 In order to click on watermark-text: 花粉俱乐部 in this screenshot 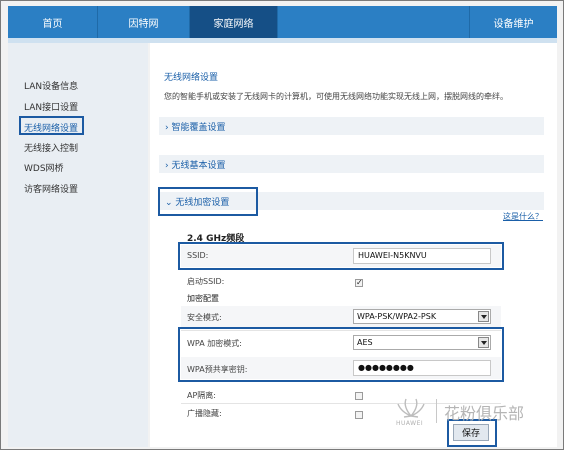, I will do `click(484, 413)`.